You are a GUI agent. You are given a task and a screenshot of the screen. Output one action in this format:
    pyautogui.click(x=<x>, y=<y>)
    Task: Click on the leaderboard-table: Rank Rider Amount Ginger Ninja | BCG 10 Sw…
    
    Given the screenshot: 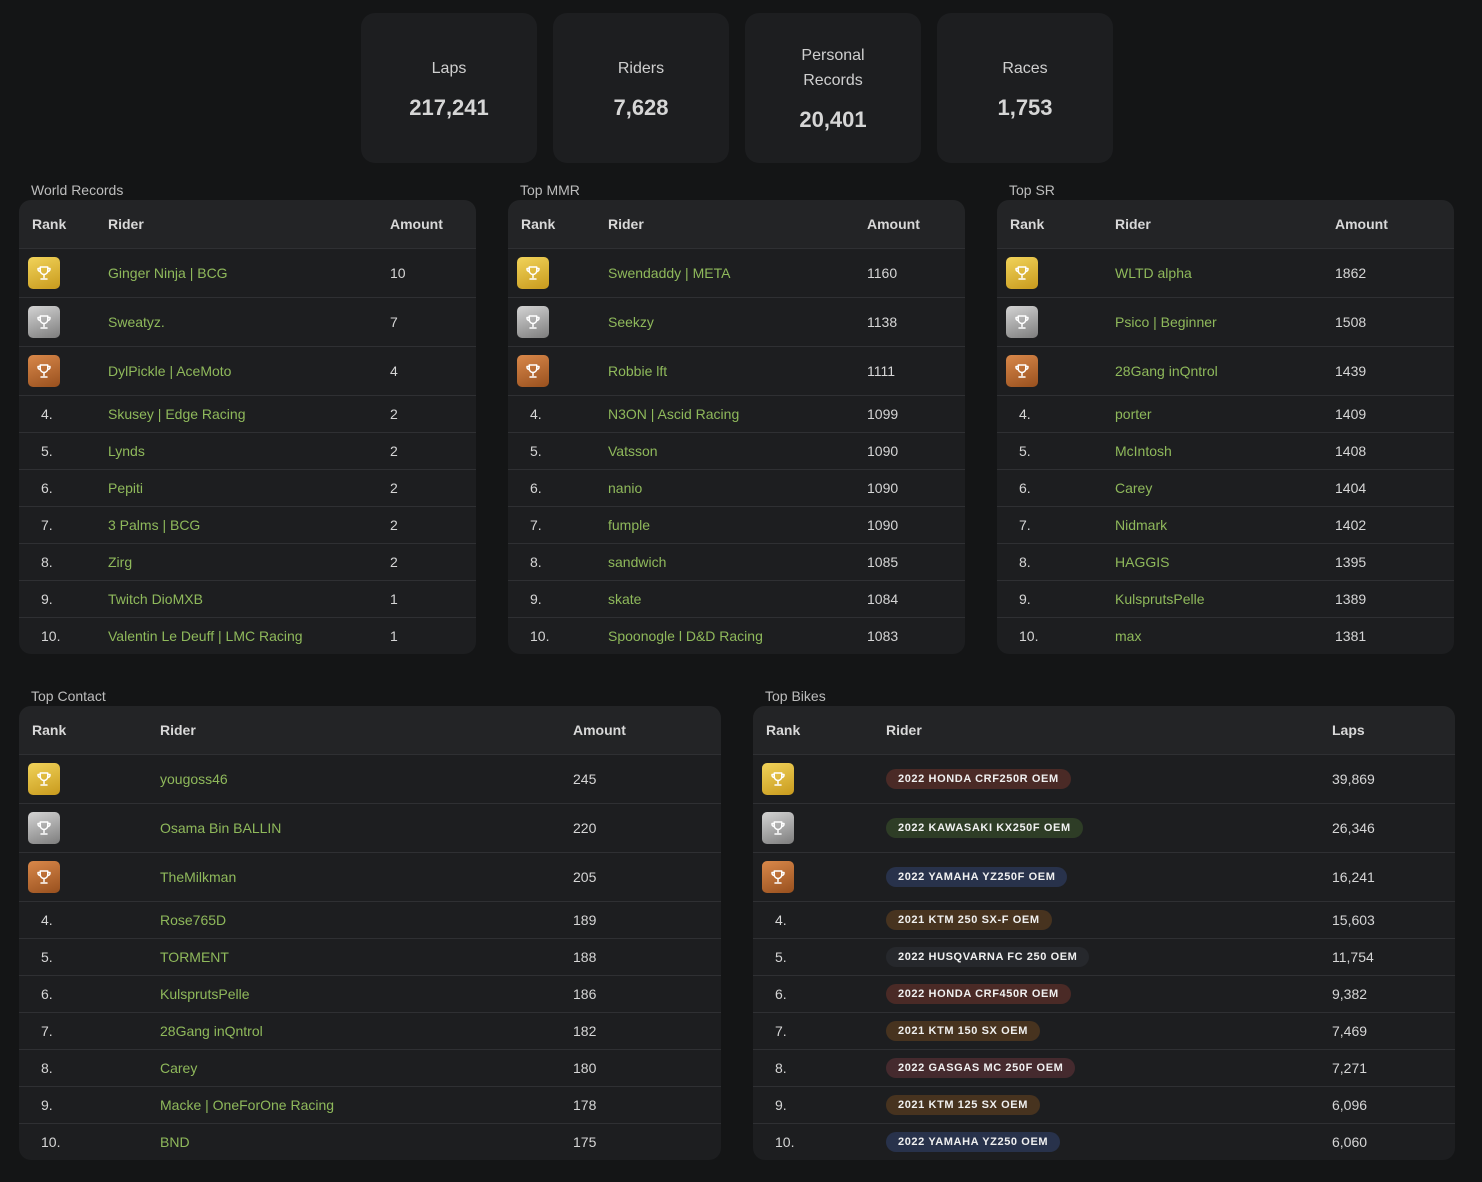 What is the action you would take?
    pyautogui.click(x=247, y=427)
    